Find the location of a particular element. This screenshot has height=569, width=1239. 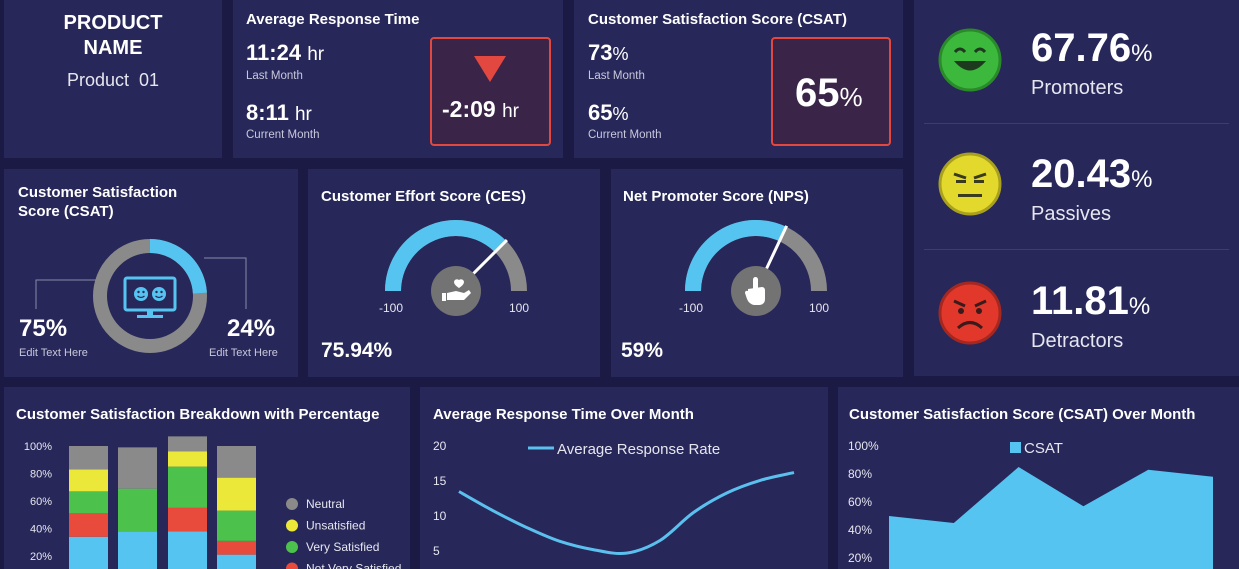

avg-response-last-value: 11:24 hr is located at coordinates (285, 53).